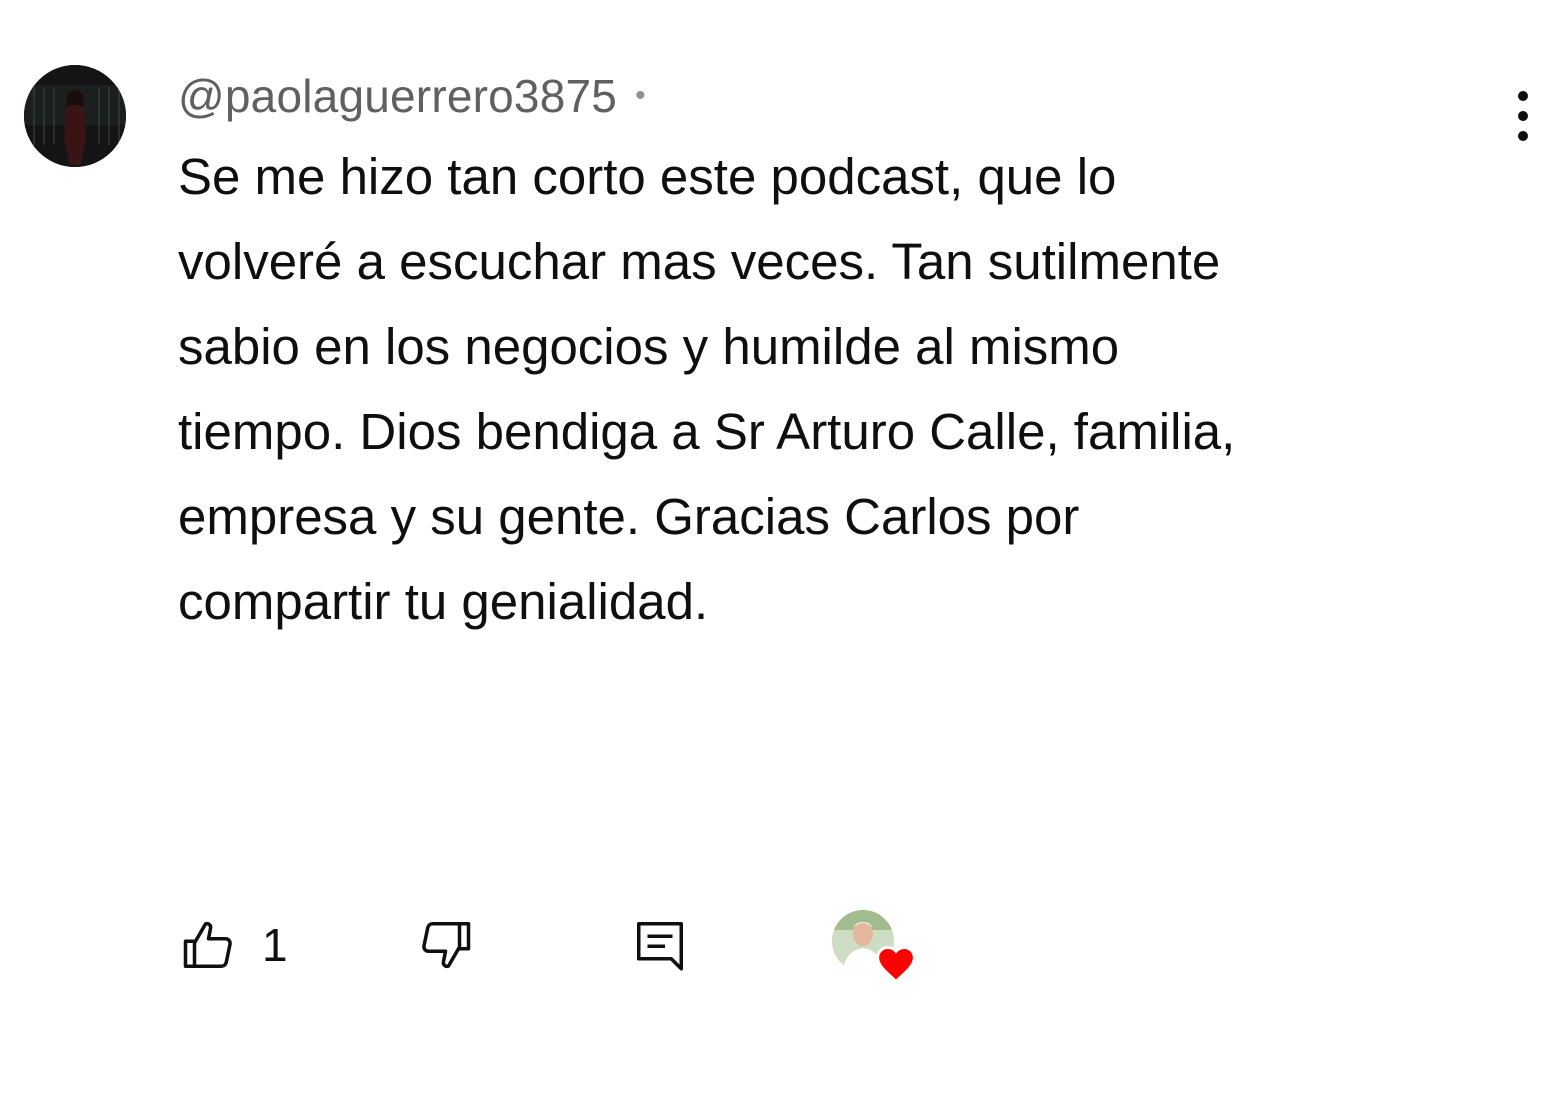 Image resolution: width=1554 pixels, height=1108 pixels. I want to click on creator-heart-icon, so click(896, 965).